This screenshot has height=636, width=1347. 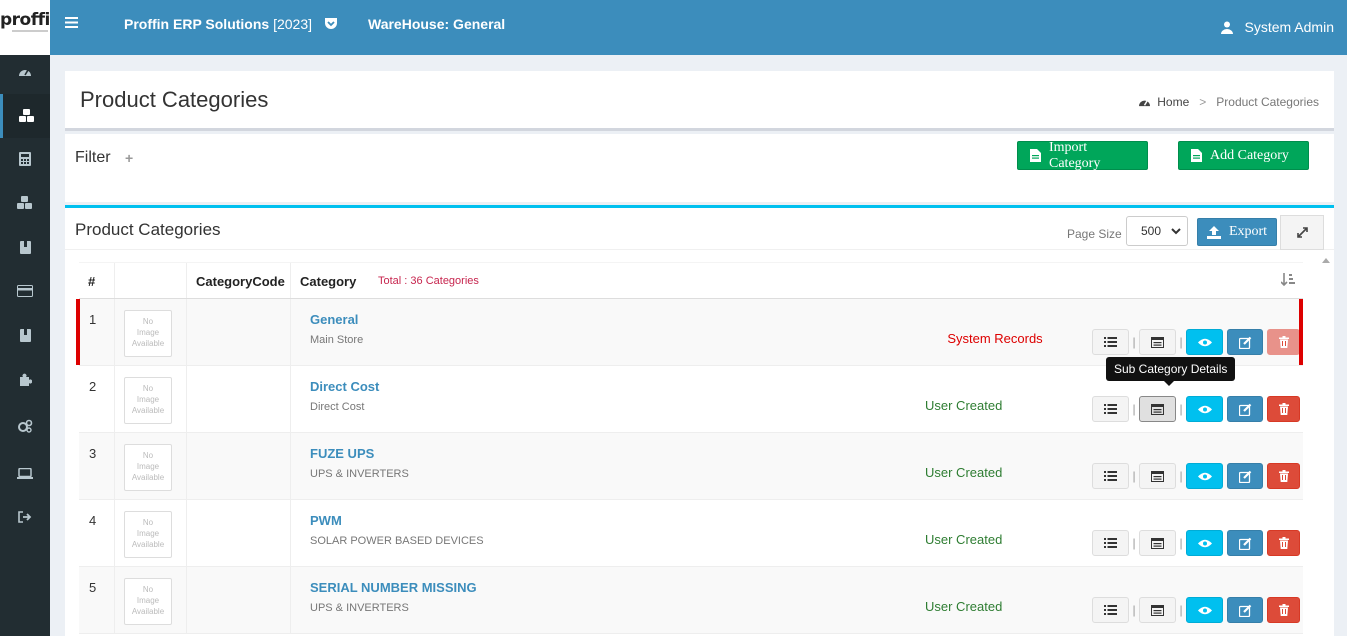 I want to click on sidebar-item-calculator, so click(x=25, y=159).